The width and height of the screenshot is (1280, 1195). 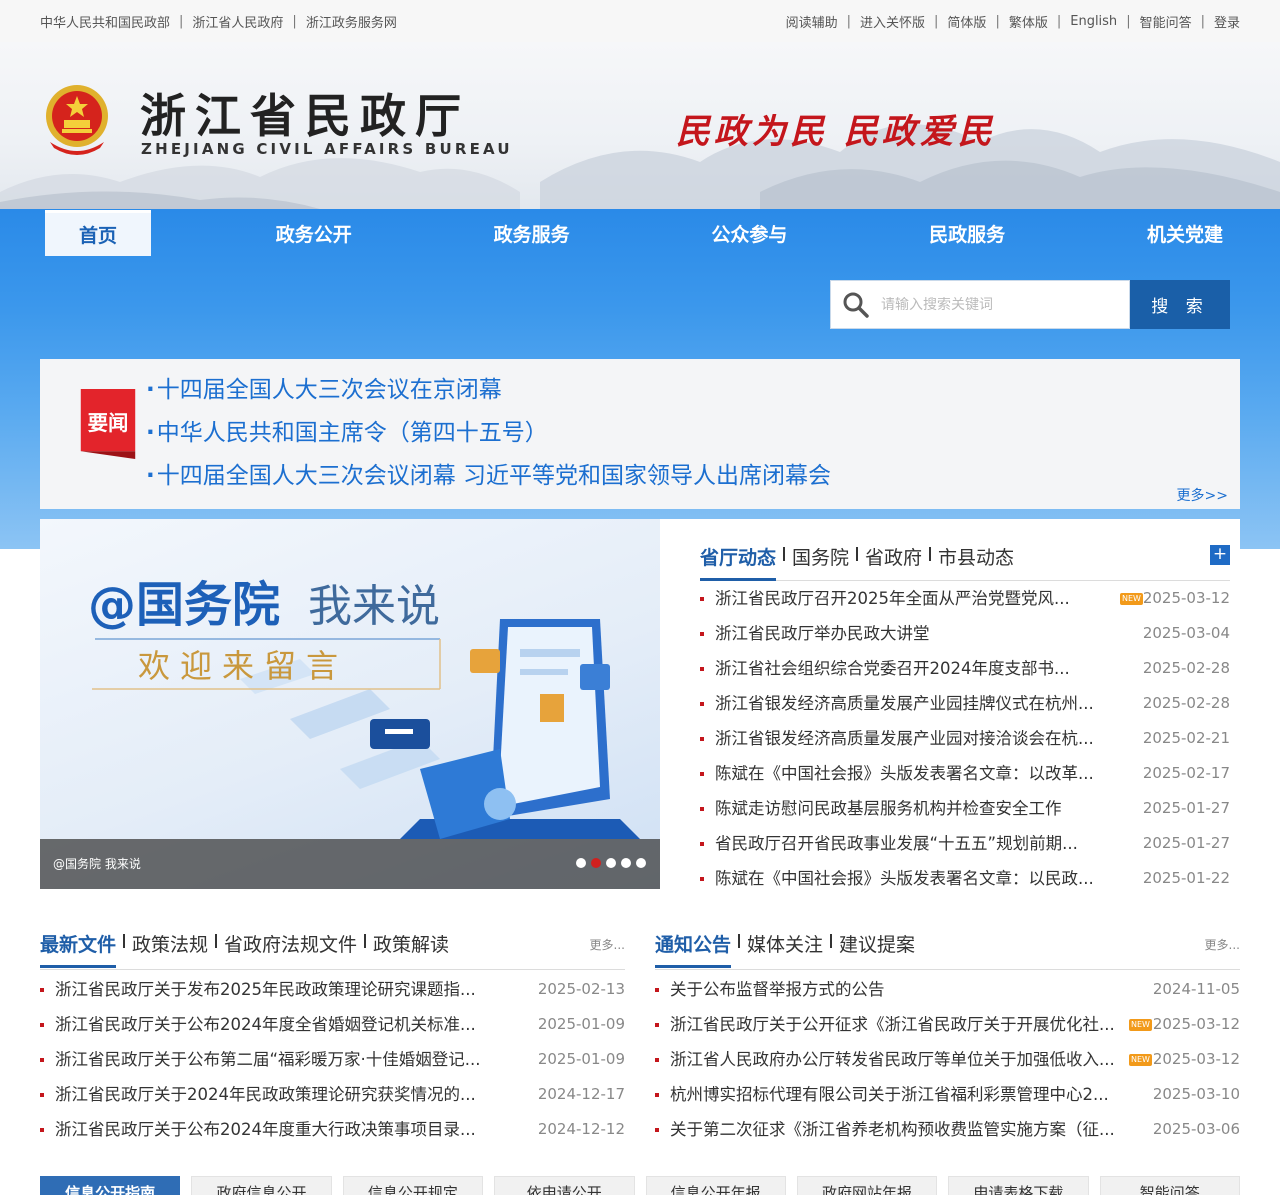 I want to click on files-tabs: 最新文件 政策法规 省政府法规文件 政策解读, so click(x=332, y=950).